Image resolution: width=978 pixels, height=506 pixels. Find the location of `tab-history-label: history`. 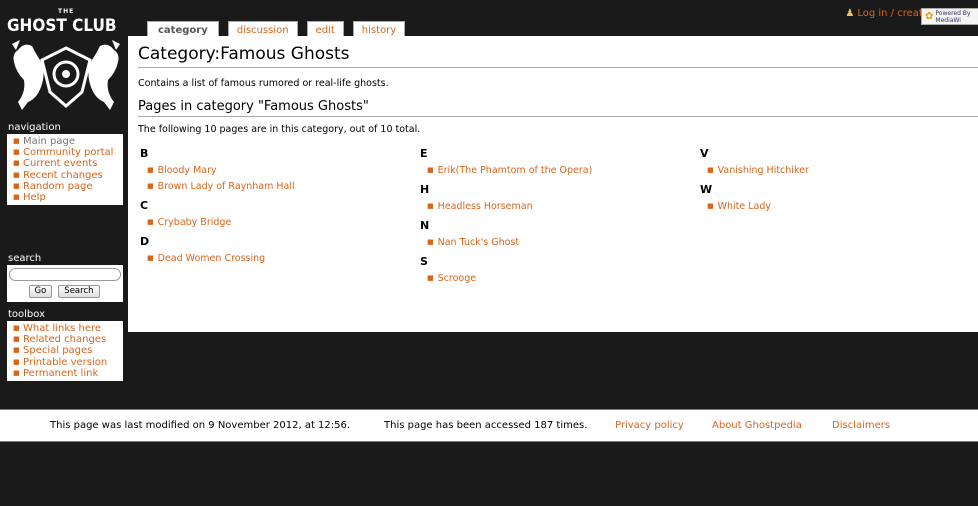

tab-history-label: history is located at coordinates (379, 30).